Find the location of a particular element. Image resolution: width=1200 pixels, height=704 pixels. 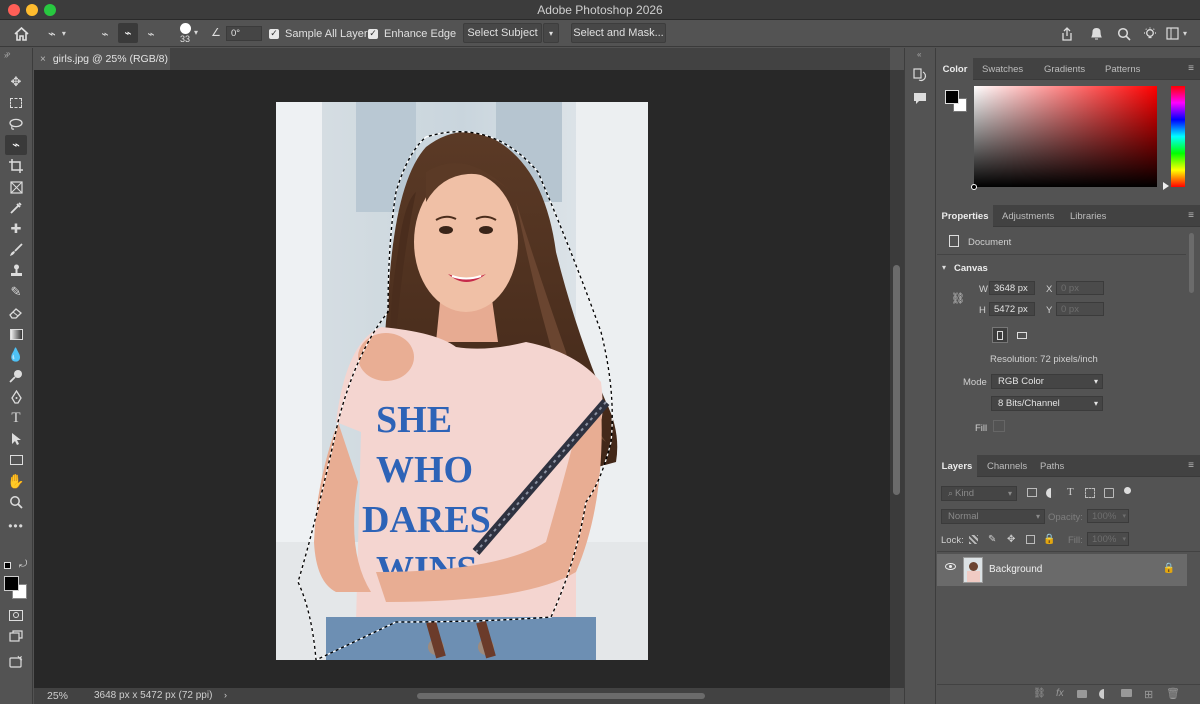

tab-adjustments: Adjustments is located at coordinates (1028, 216).